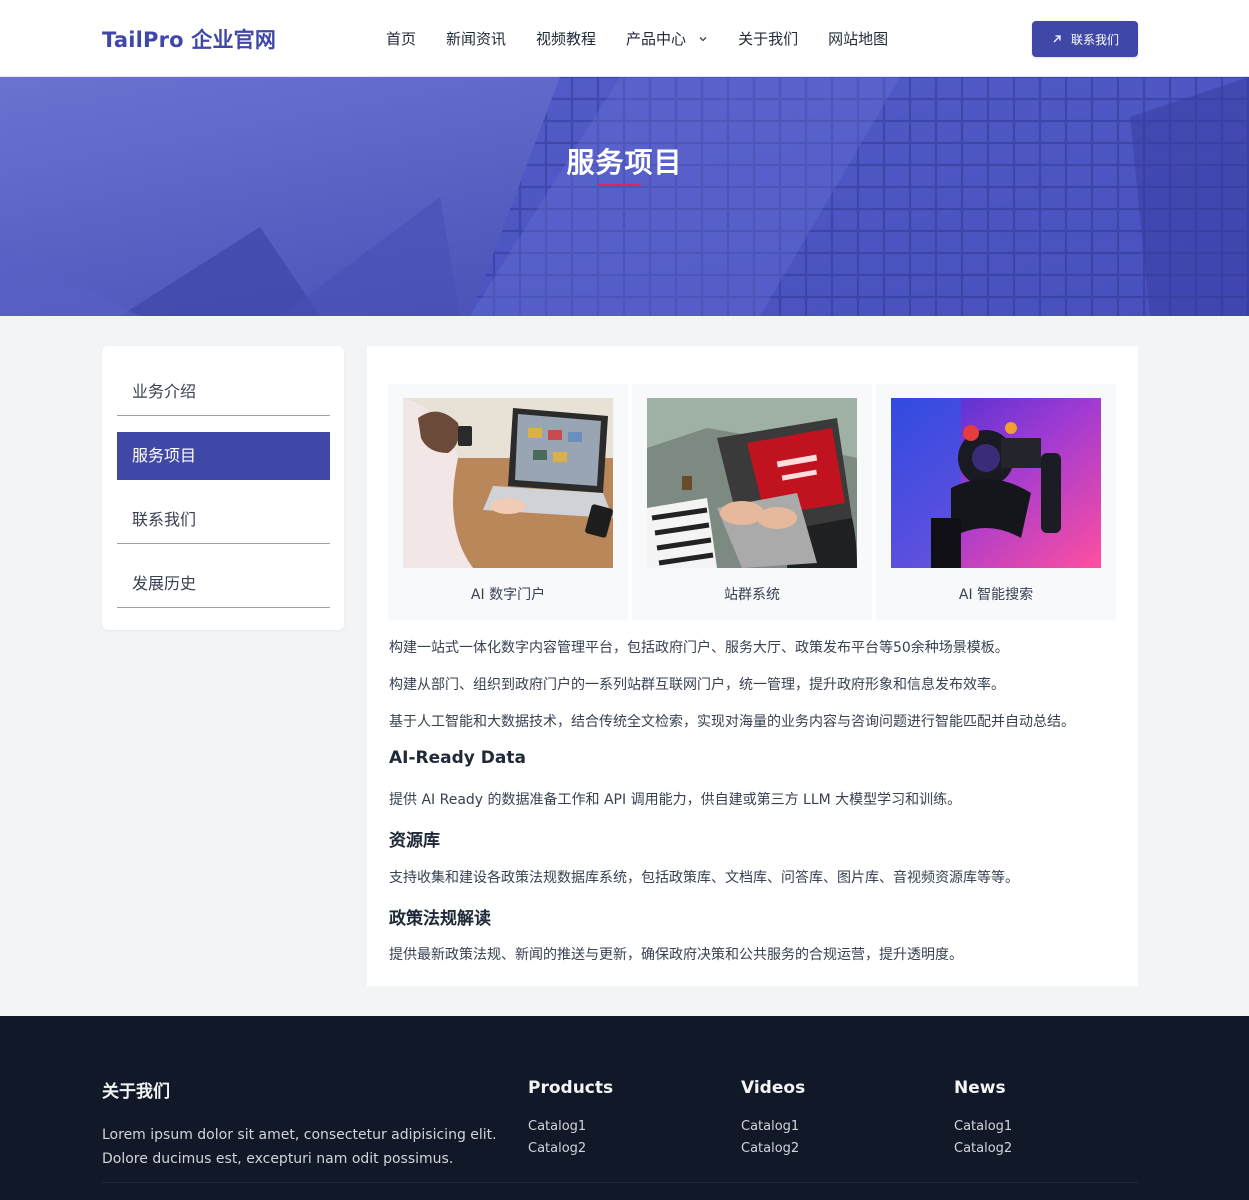 The height and width of the screenshot is (1200, 1249). Describe the element at coordinates (414, 841) in the screenshot. I see `section-heading: 资源库` at that location.